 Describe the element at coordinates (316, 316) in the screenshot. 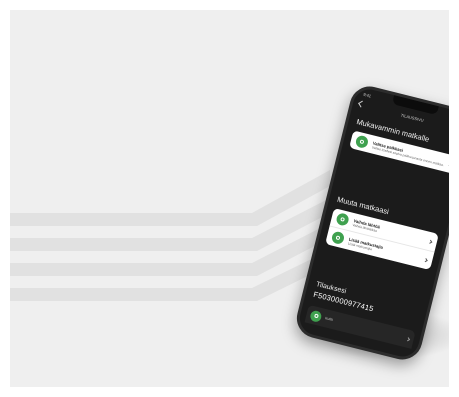

I see `receipt-icon` at that location.